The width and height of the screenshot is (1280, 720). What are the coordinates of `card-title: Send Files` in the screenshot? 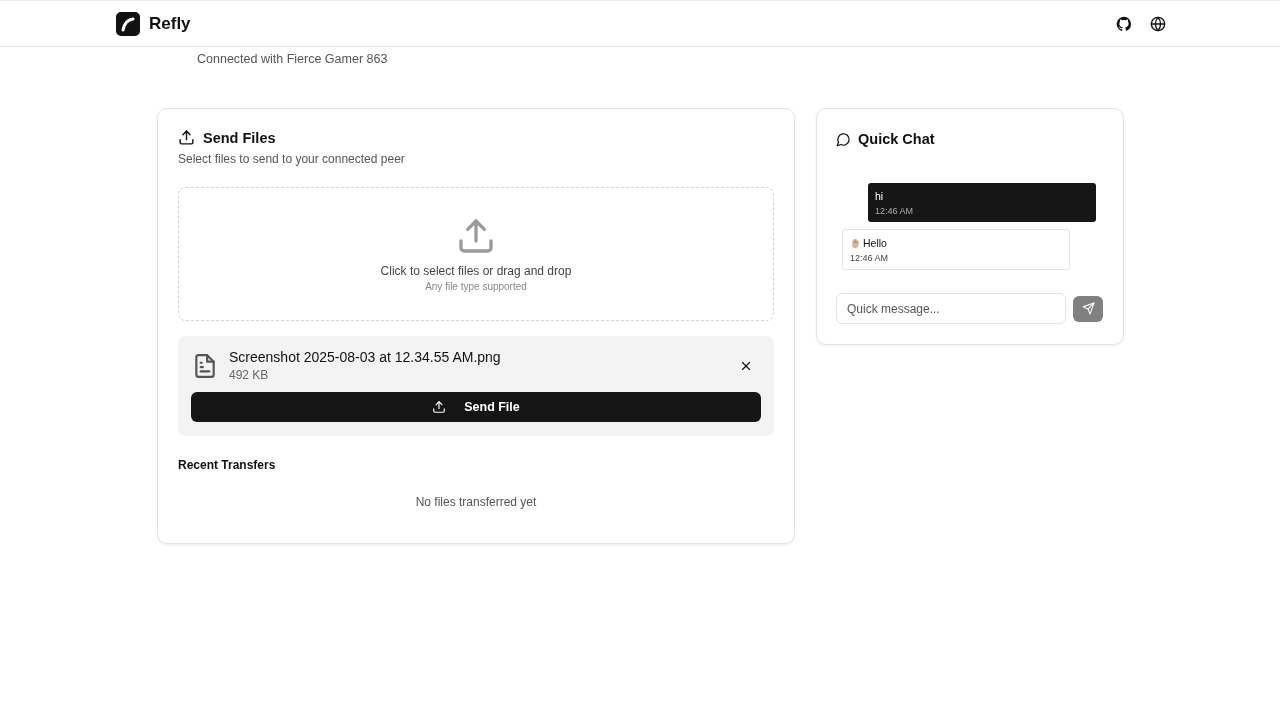 It's located at (239, 137).